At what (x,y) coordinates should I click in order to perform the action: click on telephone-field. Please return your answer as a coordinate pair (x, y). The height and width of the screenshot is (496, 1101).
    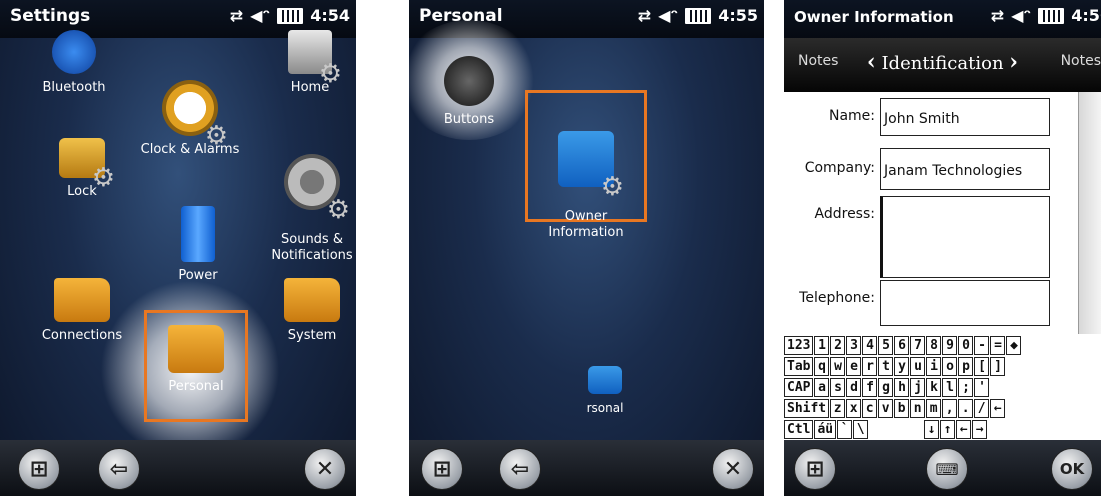
    Looking at the image, I should click on (965, 303).